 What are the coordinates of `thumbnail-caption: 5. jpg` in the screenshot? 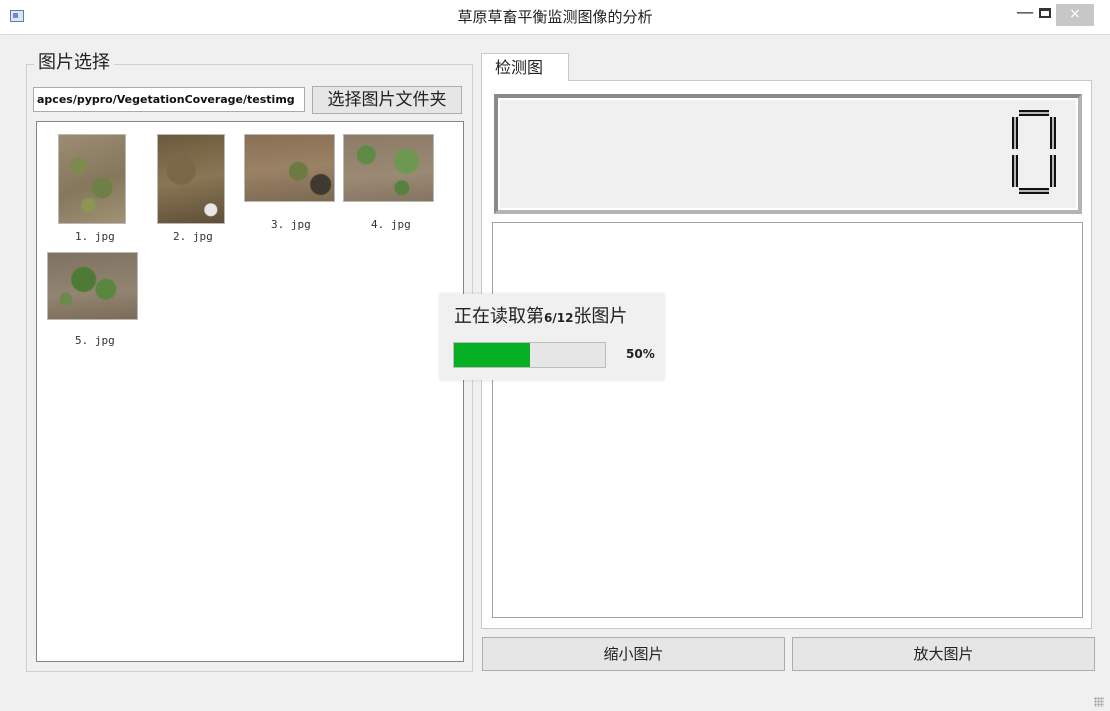 It's located at (95, 340).